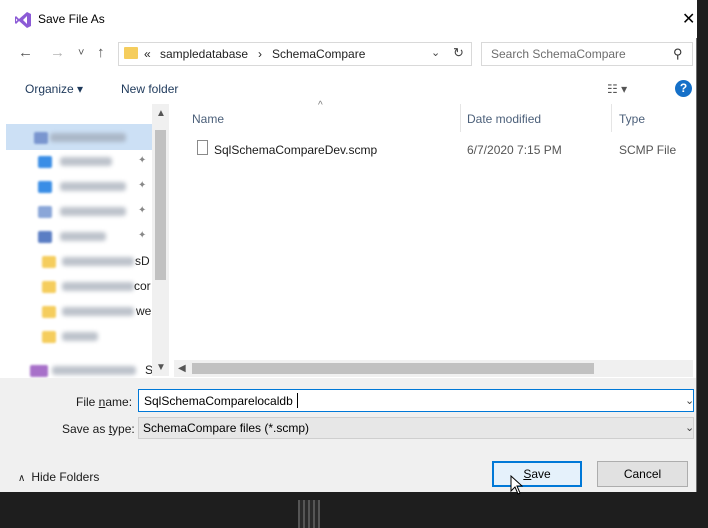 The height and width of the screenshot is (528, 708). Describe the element at coordinates (22, 478) in the screenshot. I see `chevron-up-icon: ∧` at that location.